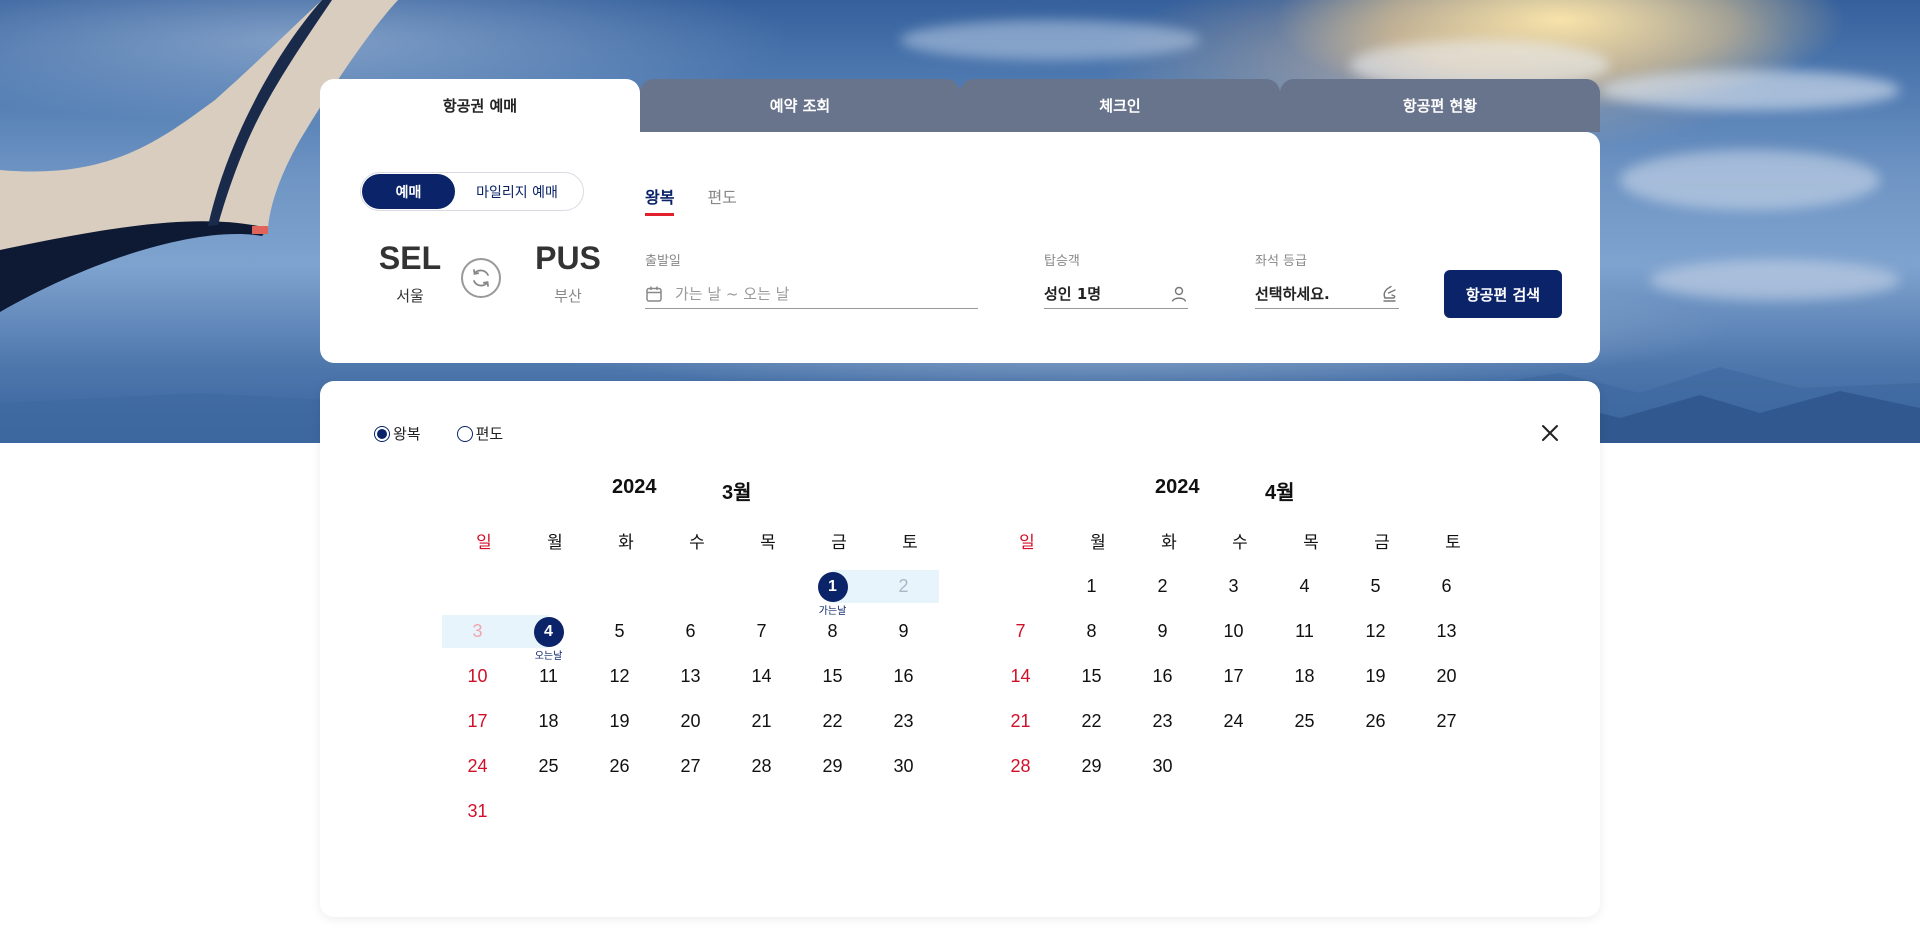 The image size is (1920, 939). What do you see at coordinates (800, 105) in the screenshot?
I see `tab-reservation-lookup: 예약 조회` at bounding box center [800, 105].